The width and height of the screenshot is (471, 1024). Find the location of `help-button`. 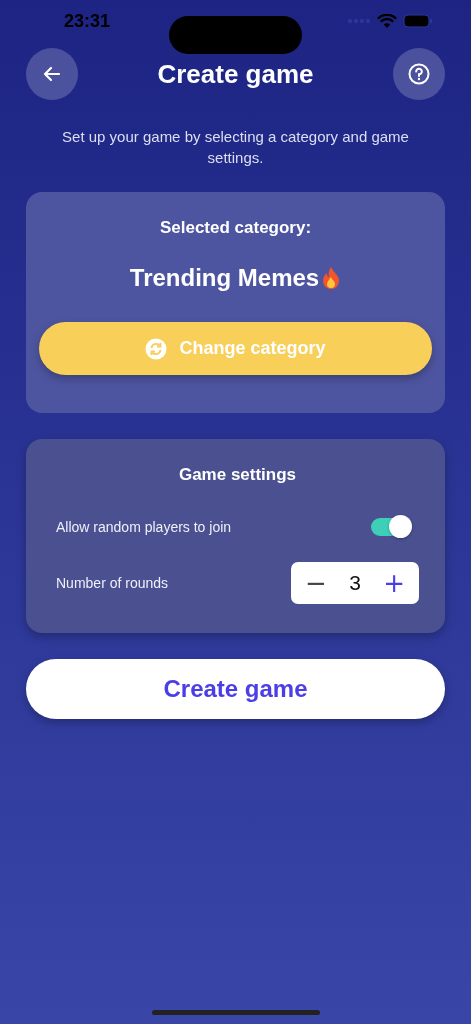

help-button is located at coordinates (419, 74).